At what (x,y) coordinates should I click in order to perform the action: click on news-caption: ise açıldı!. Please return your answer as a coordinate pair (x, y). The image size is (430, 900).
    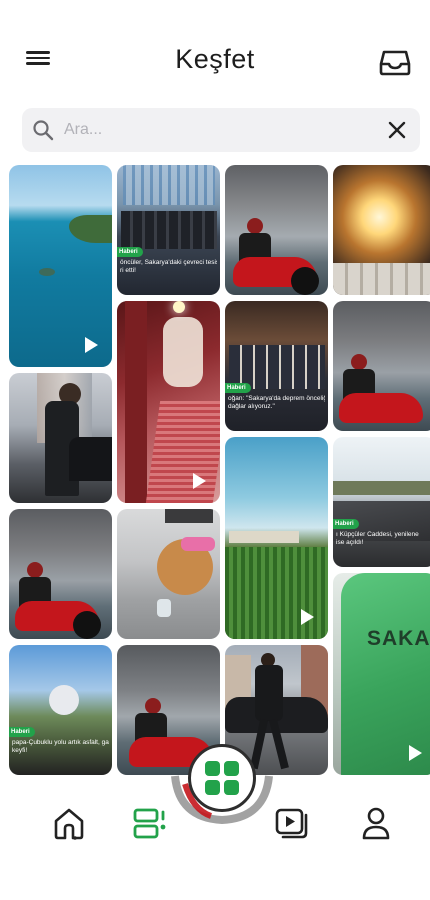
    Looking at the image, I should click on (350, 542).